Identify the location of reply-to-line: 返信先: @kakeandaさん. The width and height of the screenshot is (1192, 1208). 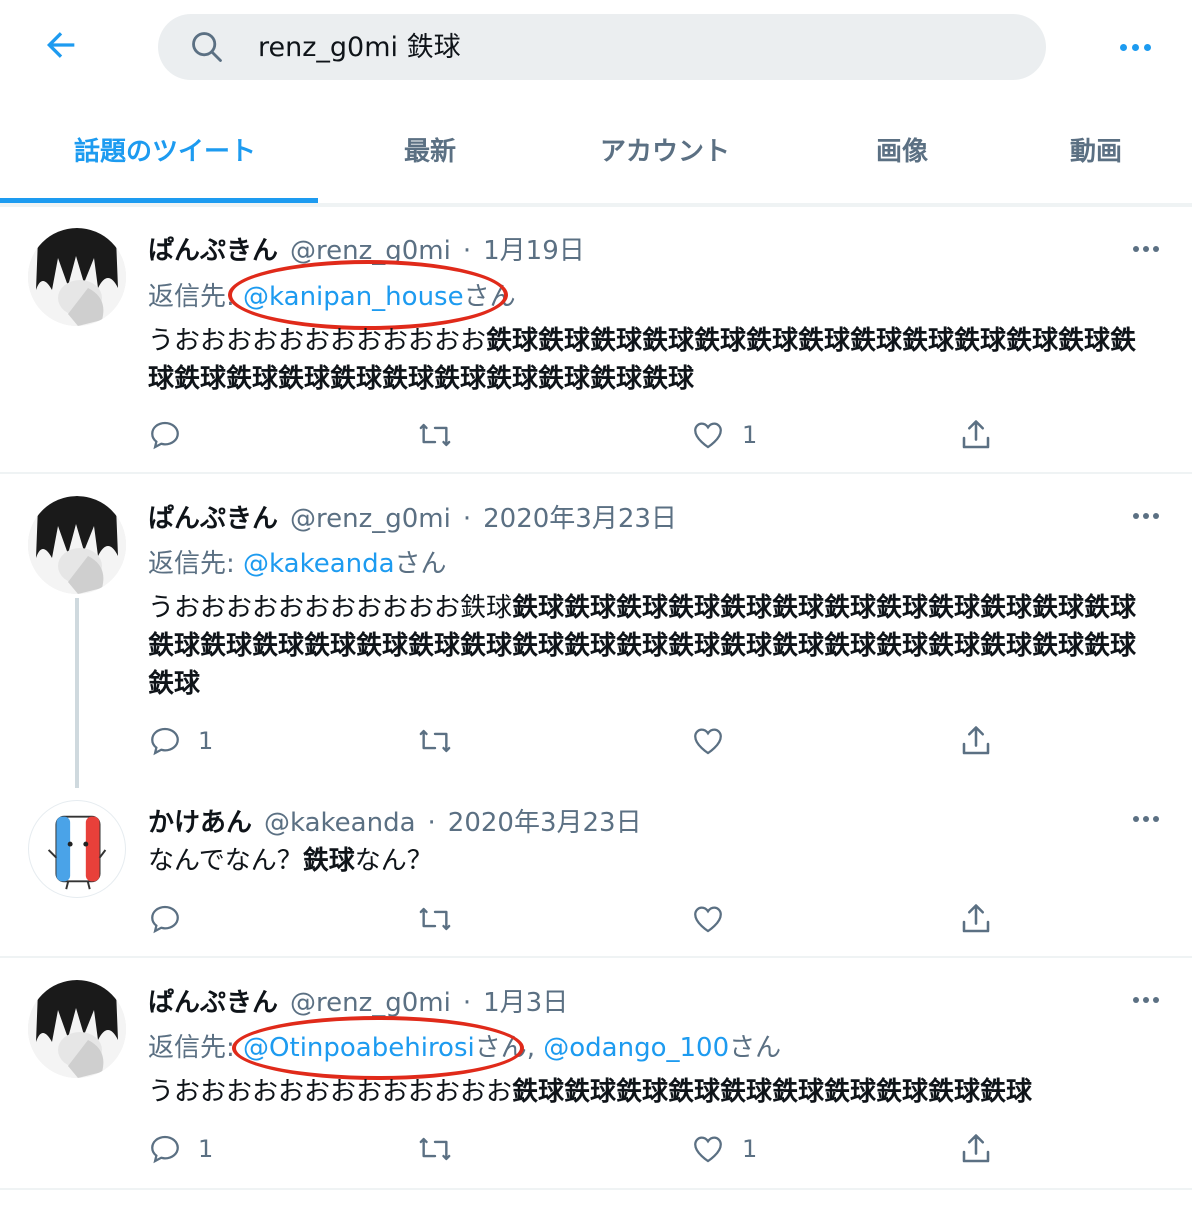
(297, 564).